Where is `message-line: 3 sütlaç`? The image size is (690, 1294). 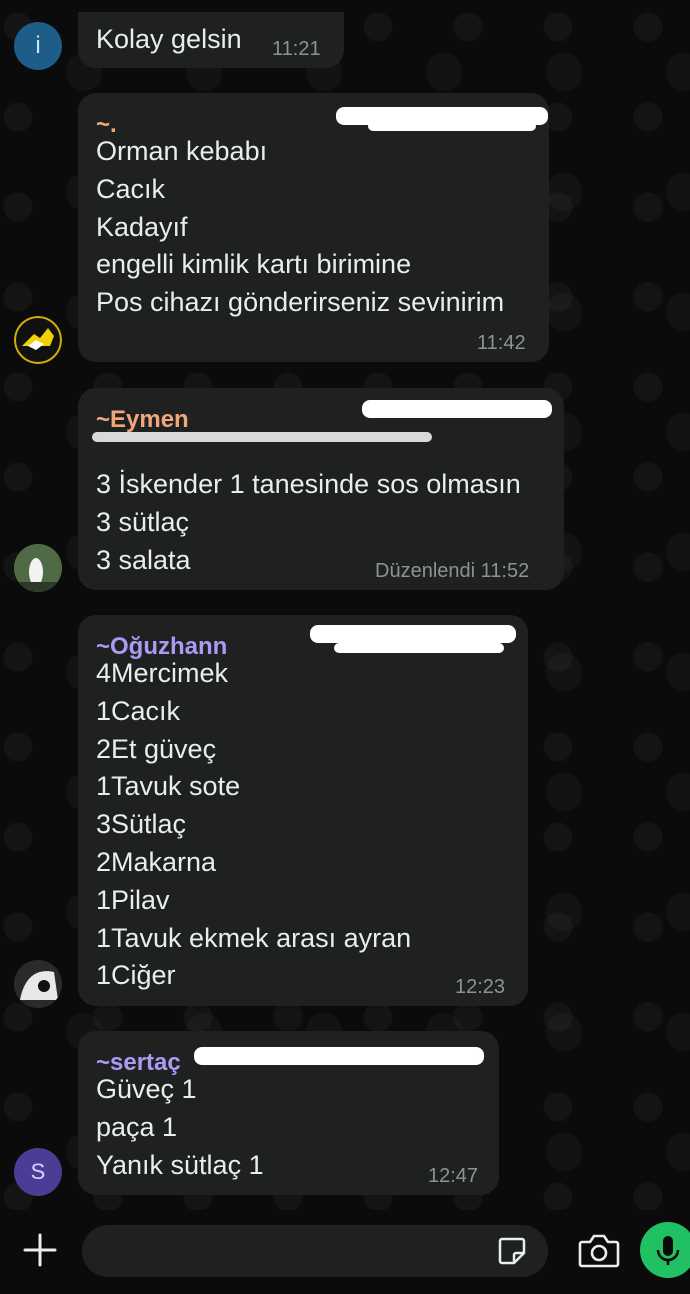 message-line: 3 sütlaç is located at coordinates (143, 521).